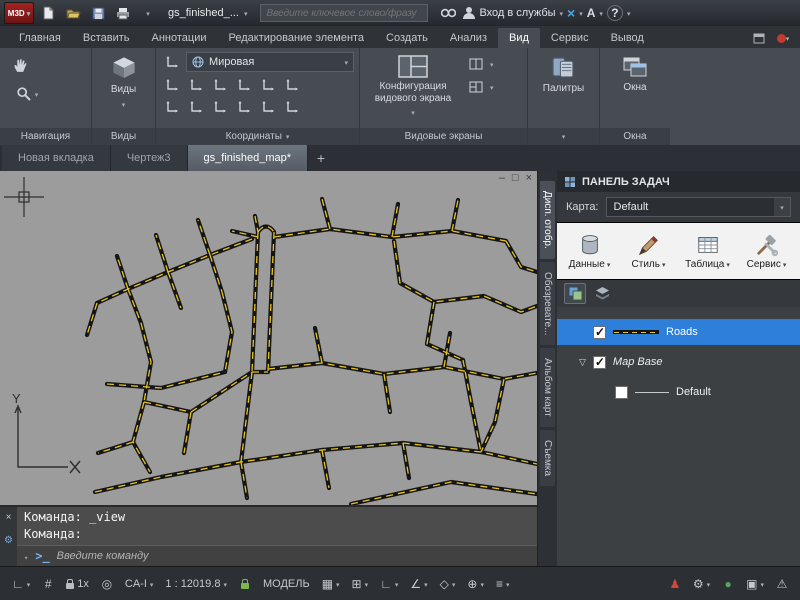 Image resolution: width=800 pixels, height=600 pixels. What do you see at coordinates (124, 82) in the screenshot?
I see `views-button: Виды` at bounding box center [124, 82].